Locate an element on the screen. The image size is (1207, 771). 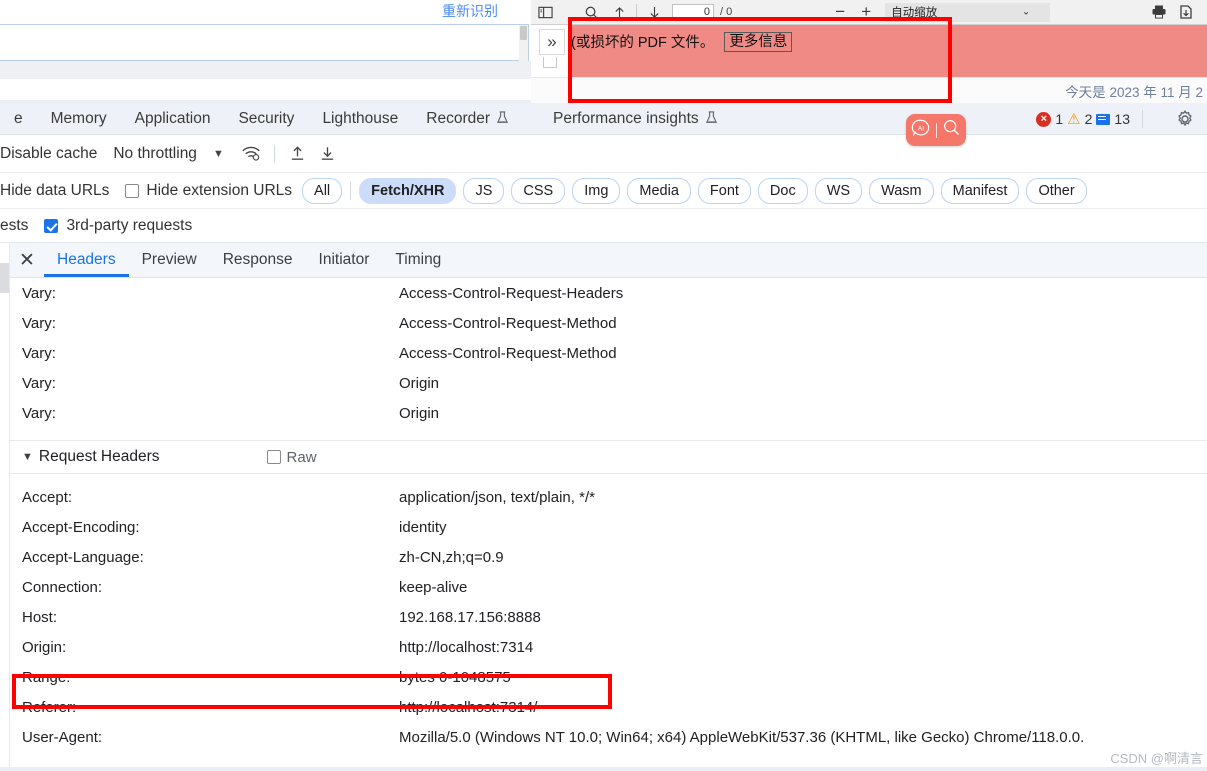
hide-extension-urls-checkbox is located at coordinates (132, 190).